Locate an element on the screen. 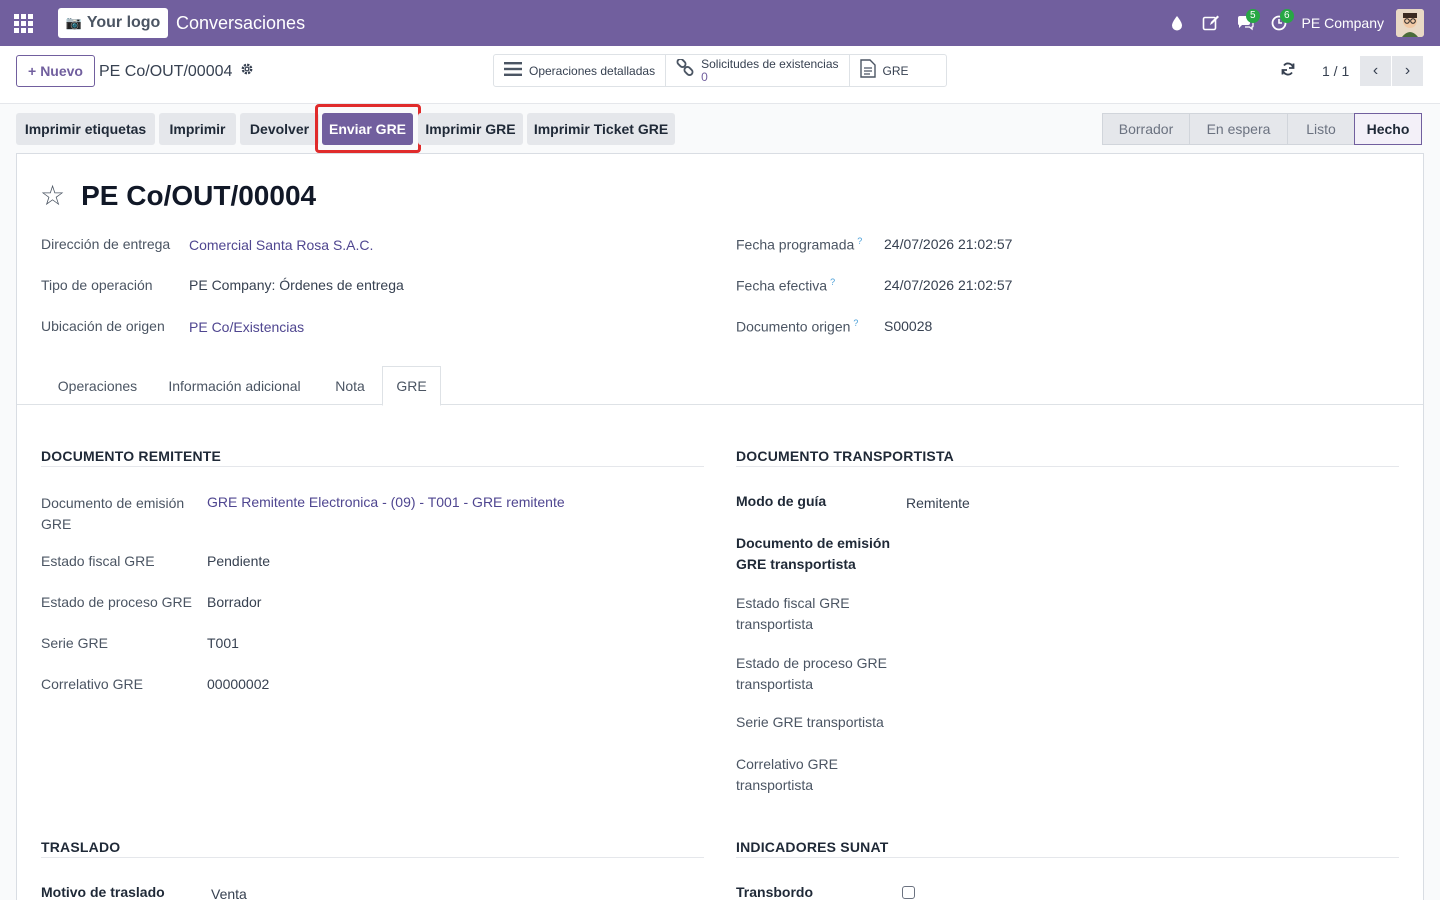  effective-date-value: 24/07/2026 21:02:57 is located at coordinates (948, 285).